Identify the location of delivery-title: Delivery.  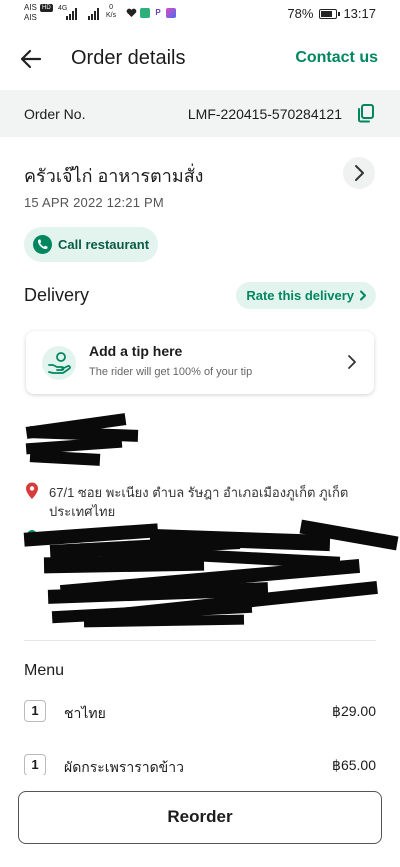
(57, 295).